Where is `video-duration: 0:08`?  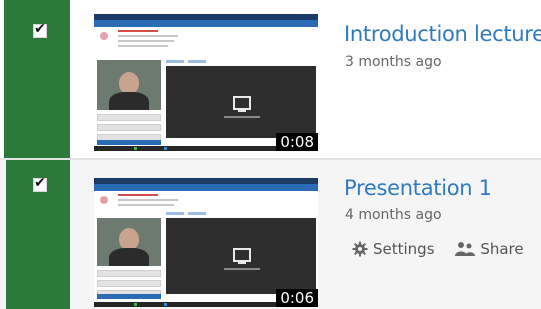 video-duration: 0:08 is located at coordinates (297, 142).